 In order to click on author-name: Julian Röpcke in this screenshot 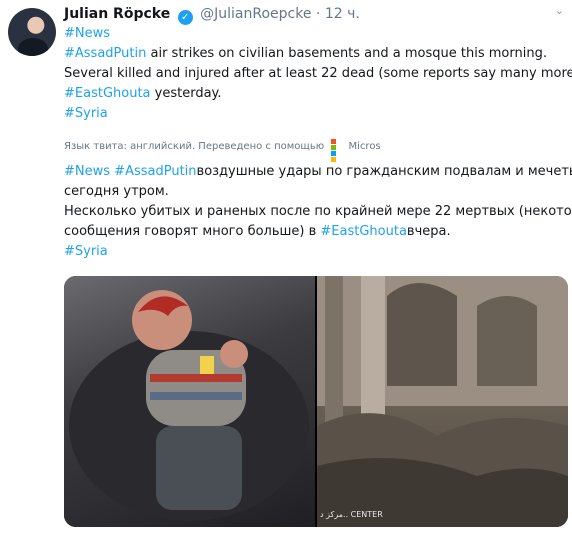, I will do `click(117, 14)`.